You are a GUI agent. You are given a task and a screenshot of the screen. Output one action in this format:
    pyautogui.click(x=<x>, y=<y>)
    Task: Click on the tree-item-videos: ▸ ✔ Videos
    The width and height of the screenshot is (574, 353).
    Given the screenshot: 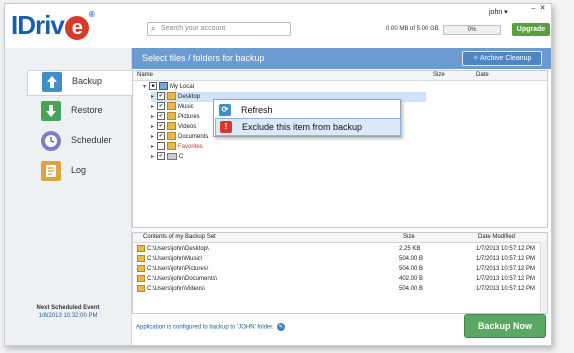 What is the action you would take?
    pyautogui.click(x=173, y=127)
    